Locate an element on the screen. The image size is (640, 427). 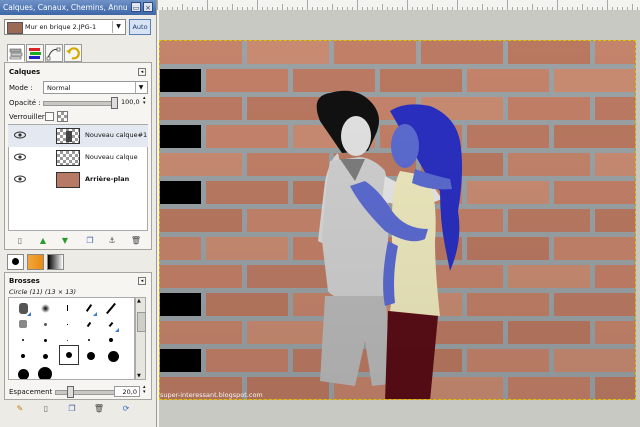
opacity-spin-icon: ▴ ▾ is located at coordinates (144, 101).